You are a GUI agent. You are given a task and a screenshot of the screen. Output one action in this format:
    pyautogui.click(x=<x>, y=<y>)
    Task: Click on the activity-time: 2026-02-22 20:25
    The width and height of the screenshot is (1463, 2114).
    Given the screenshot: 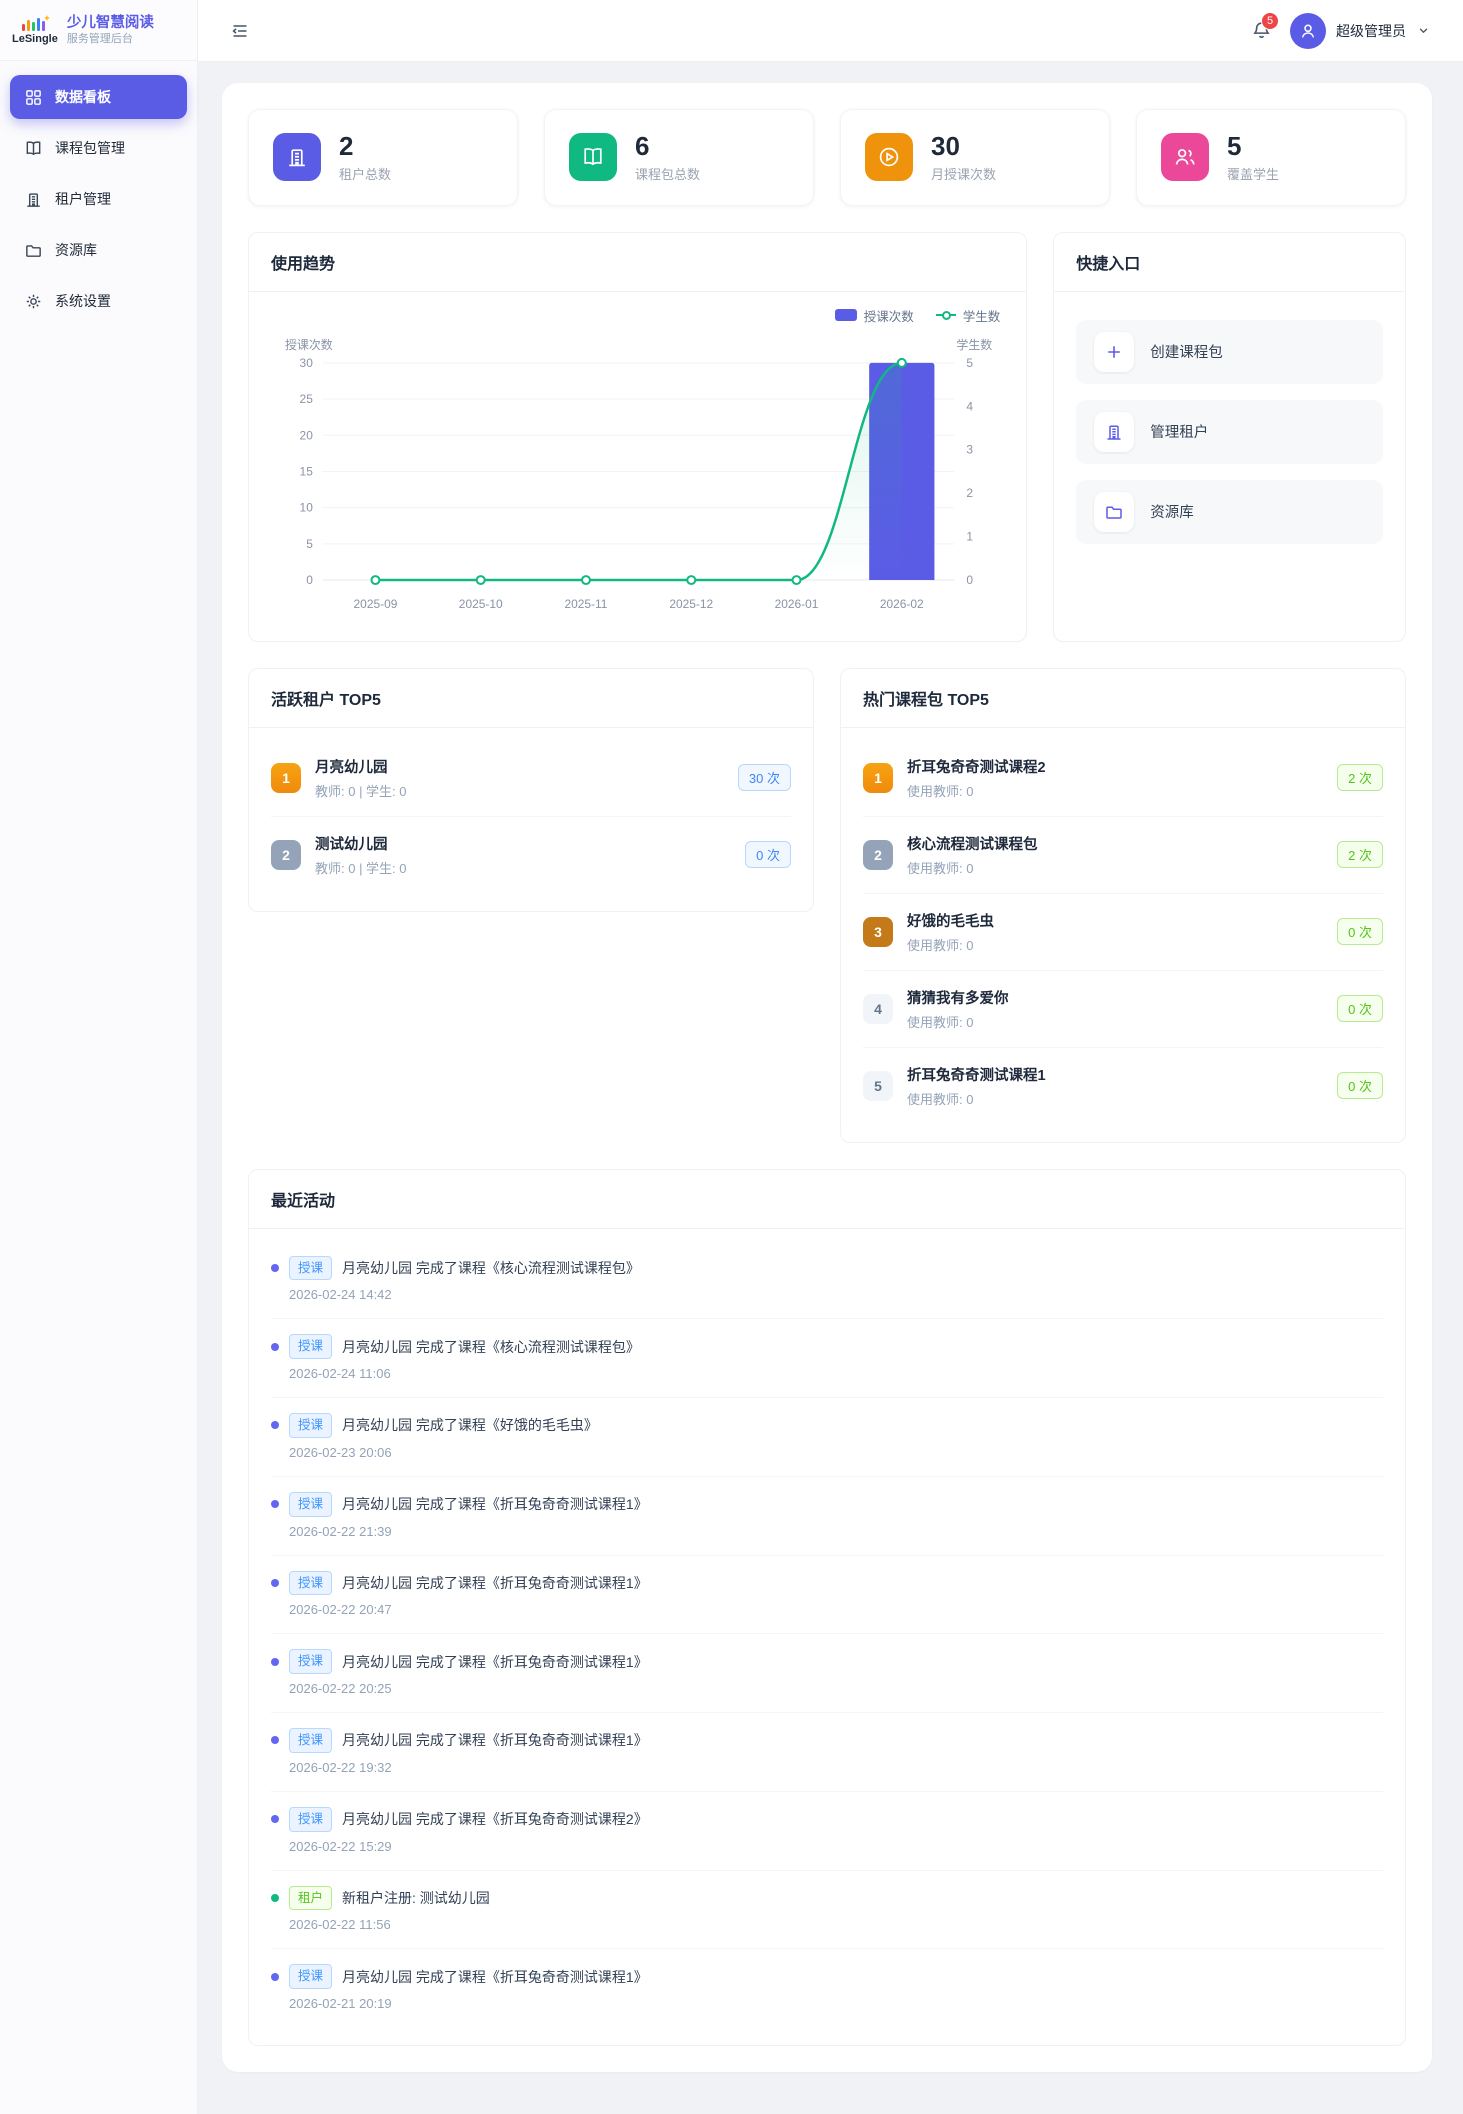 What is the action you would take?
    pyautogui.click(x=340, y=1688)
    